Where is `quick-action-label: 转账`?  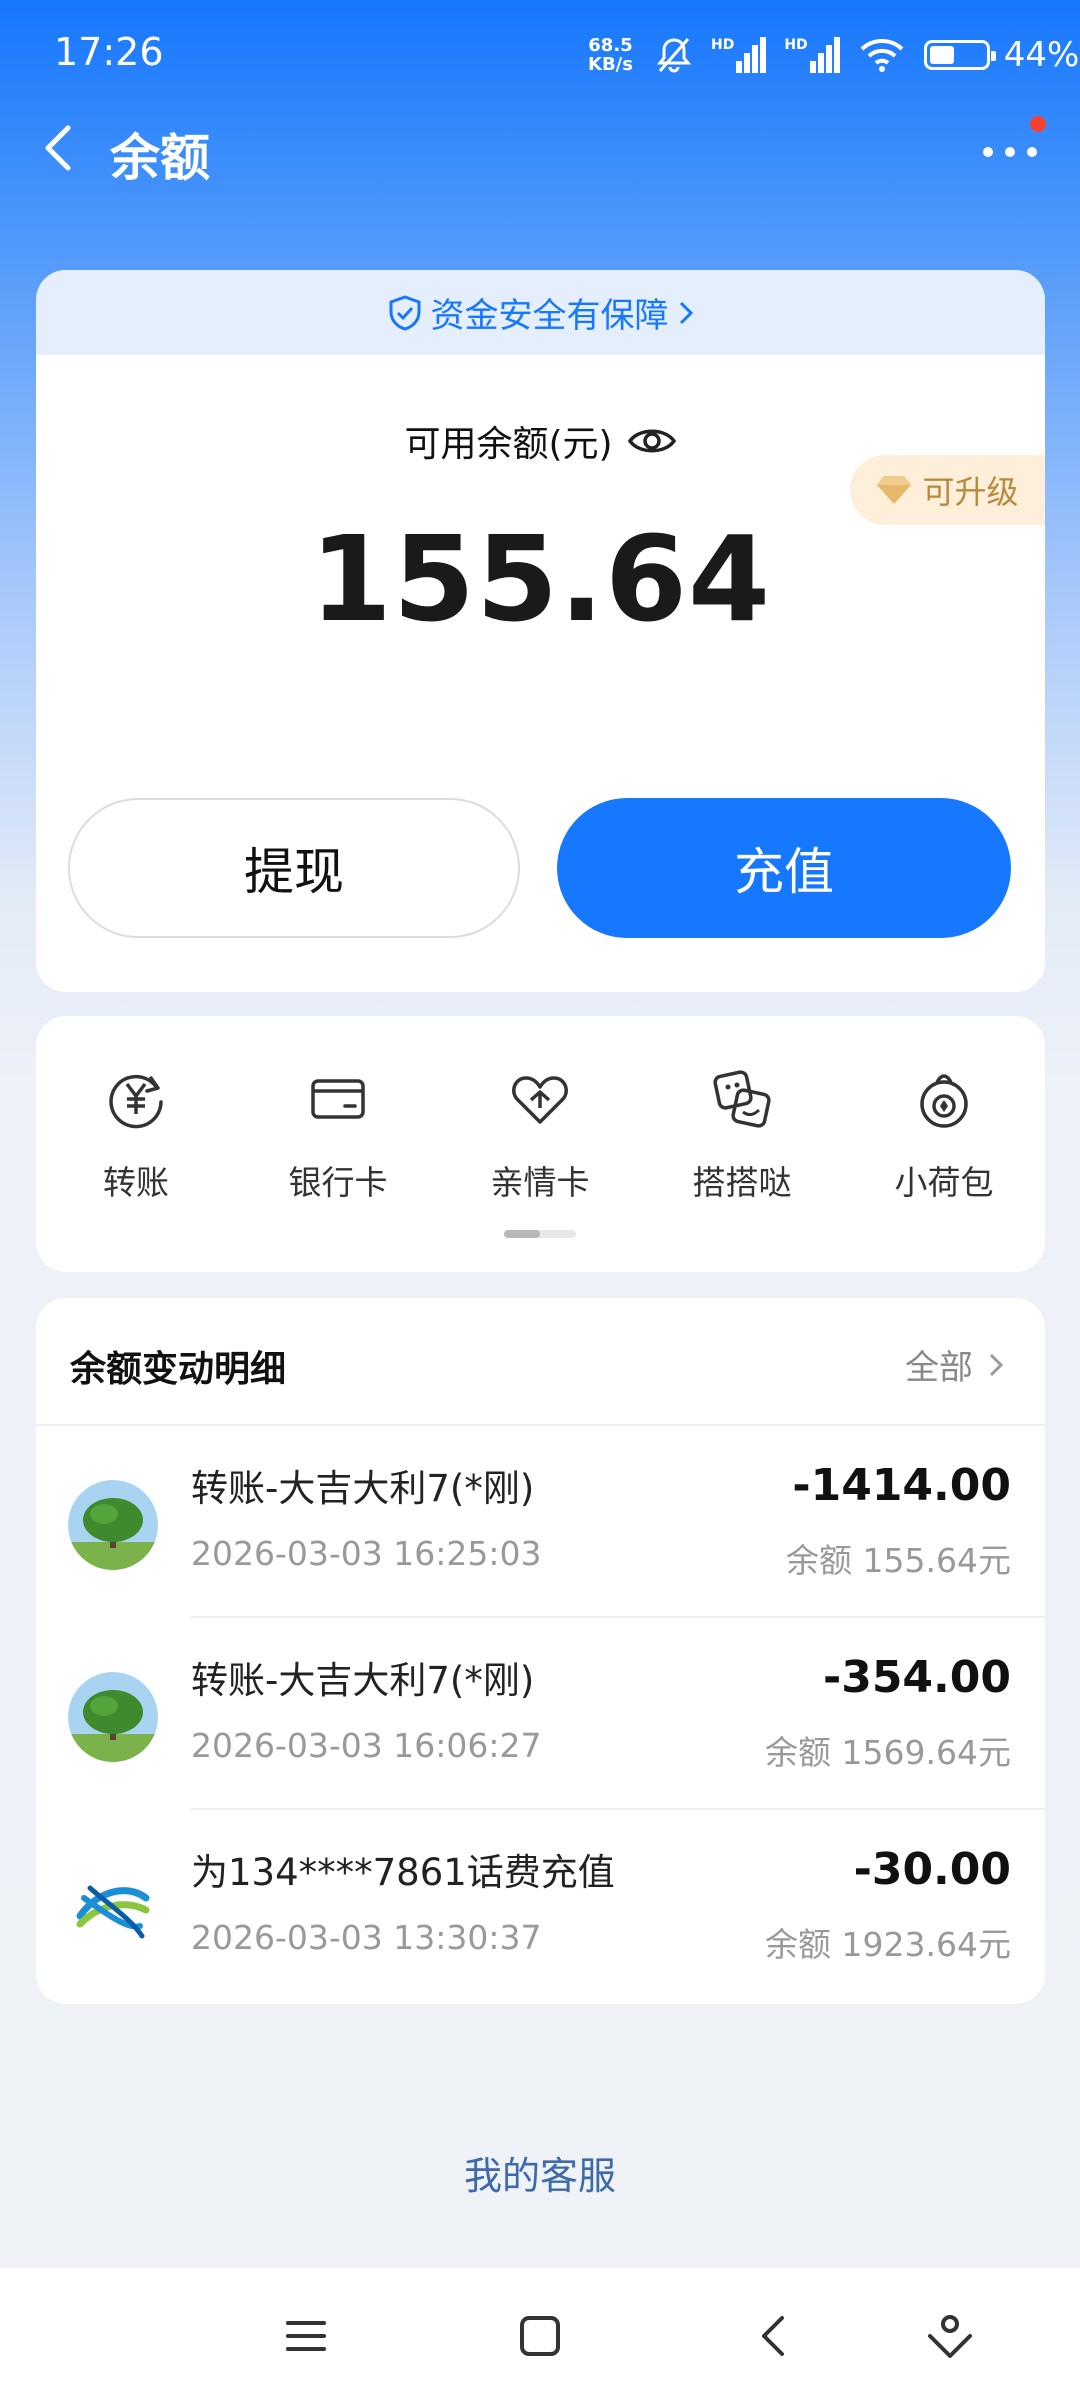 quick-action-label: 转账 is located at coordinates (136, 1182).